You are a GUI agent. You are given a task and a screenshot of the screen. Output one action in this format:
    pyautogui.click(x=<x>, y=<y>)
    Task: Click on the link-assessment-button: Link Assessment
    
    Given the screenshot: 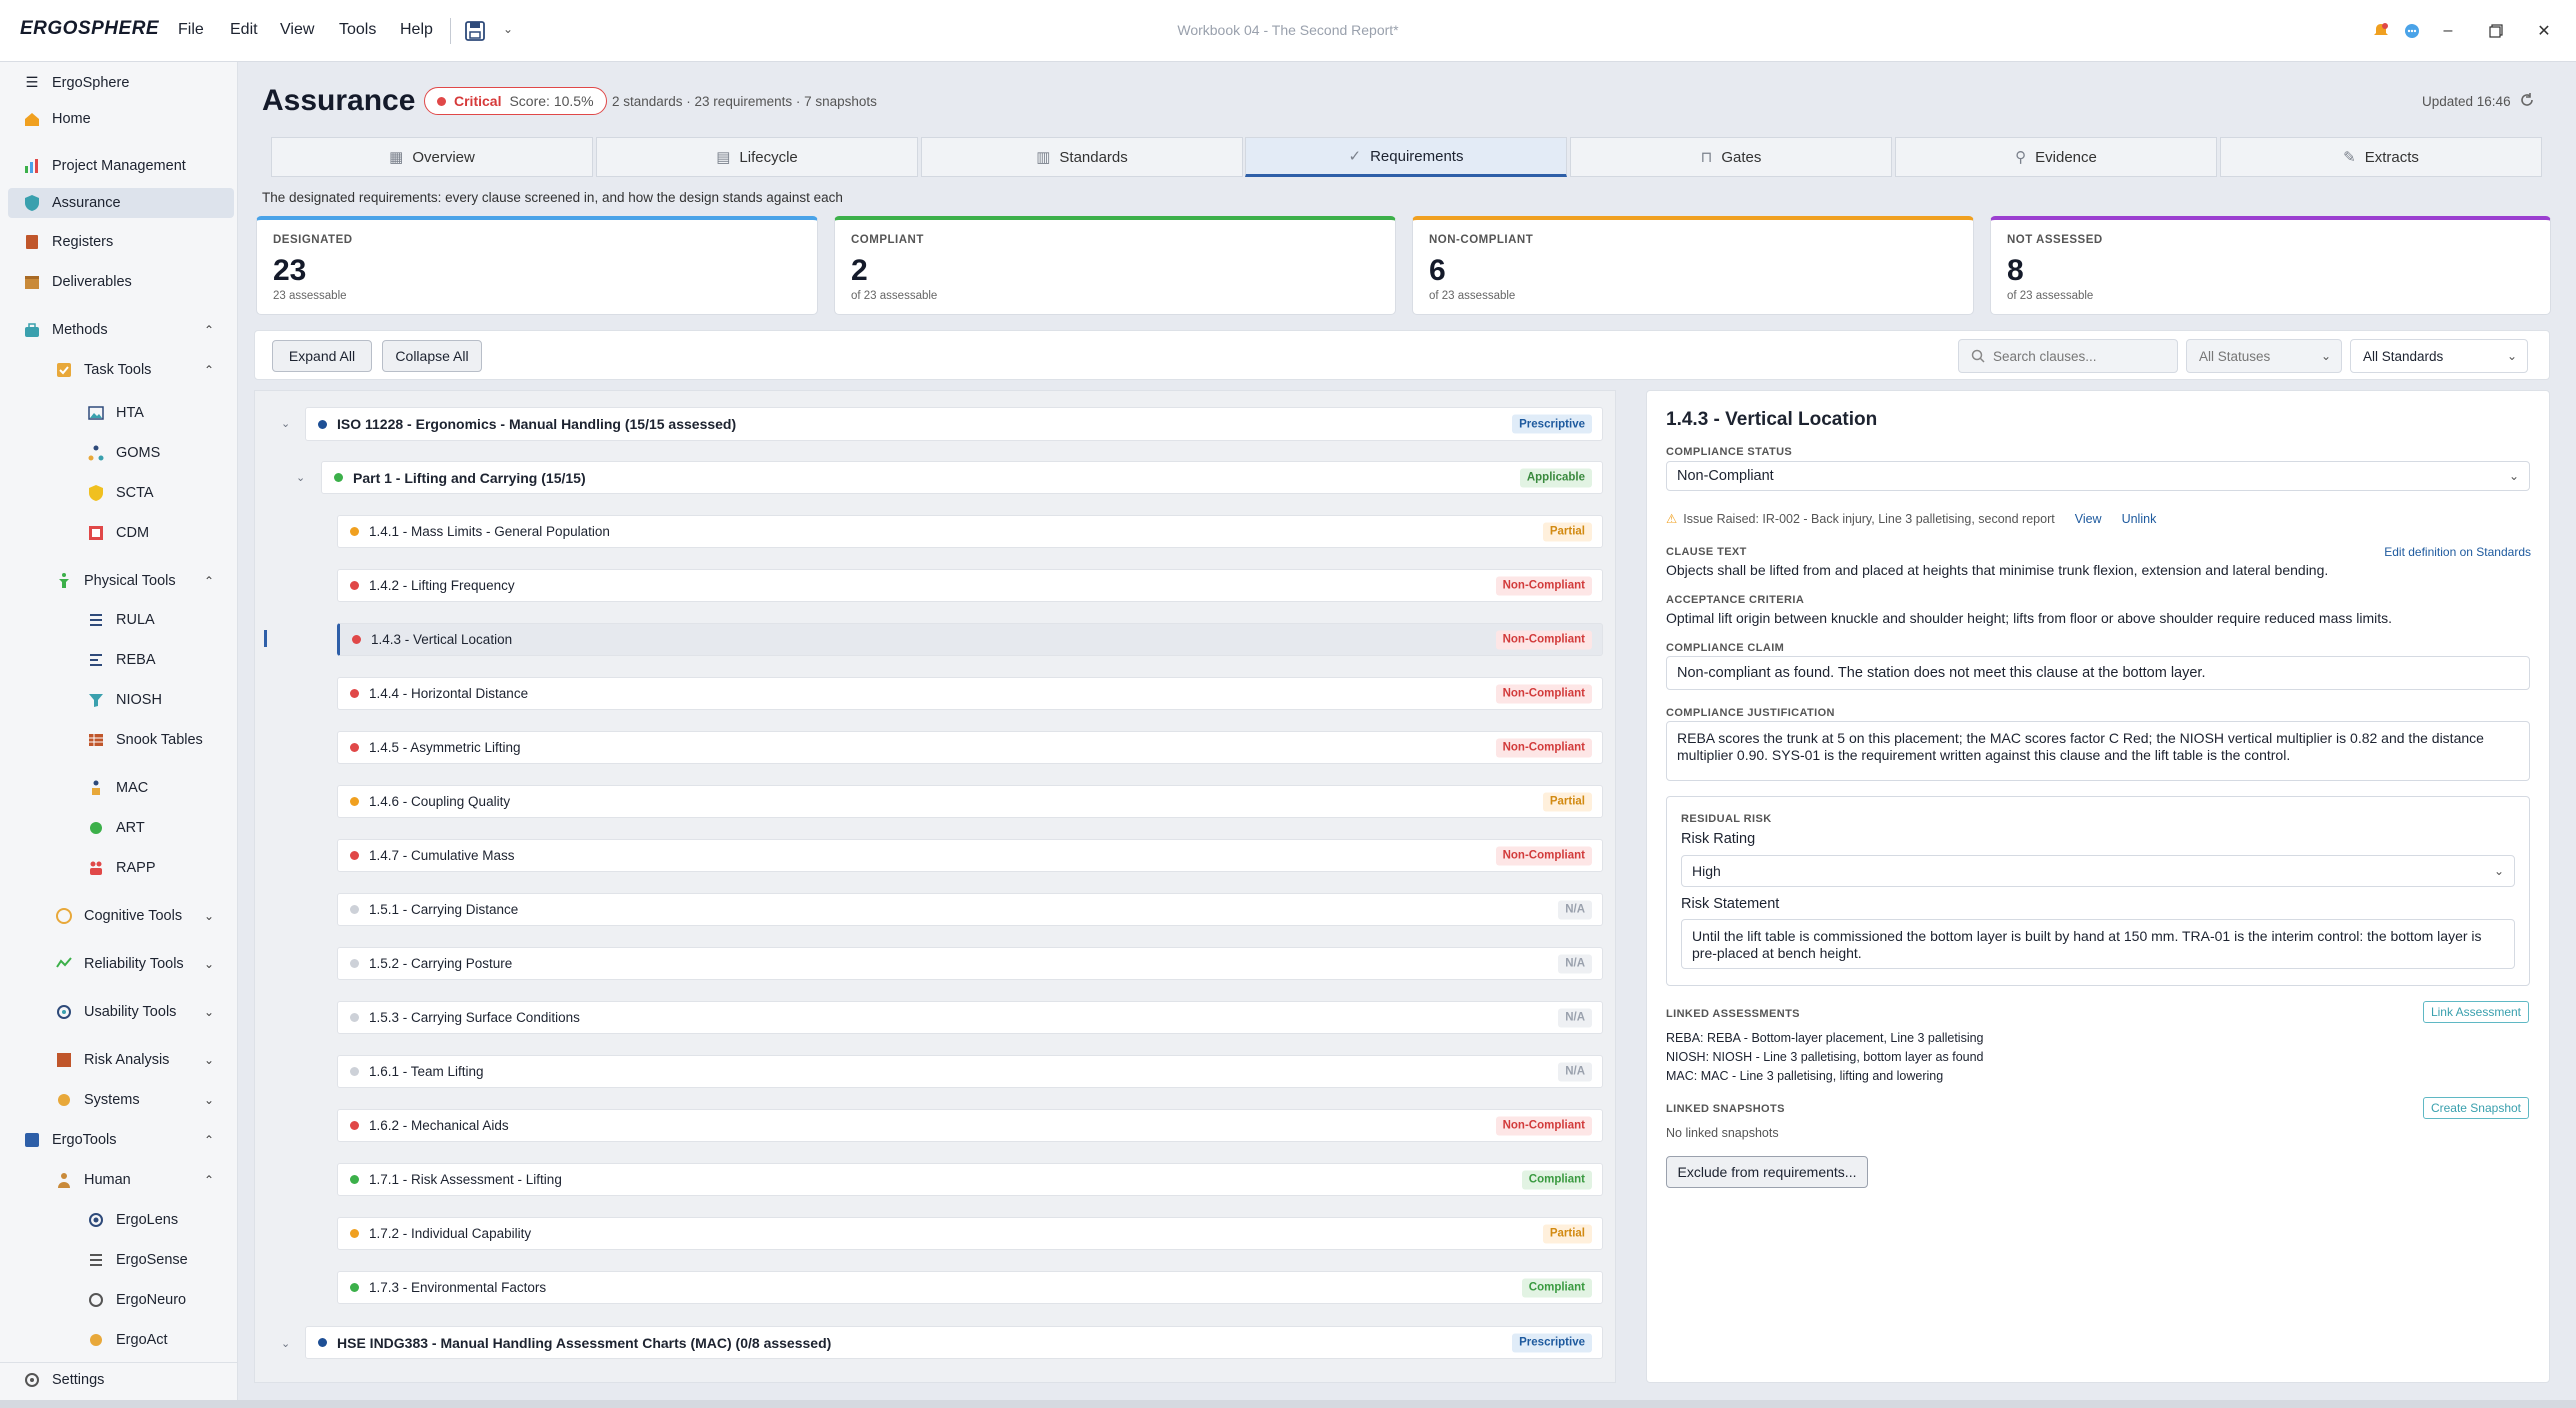 What is the action you would take?
    pyautogui.click(x=2475, y=1012)
    